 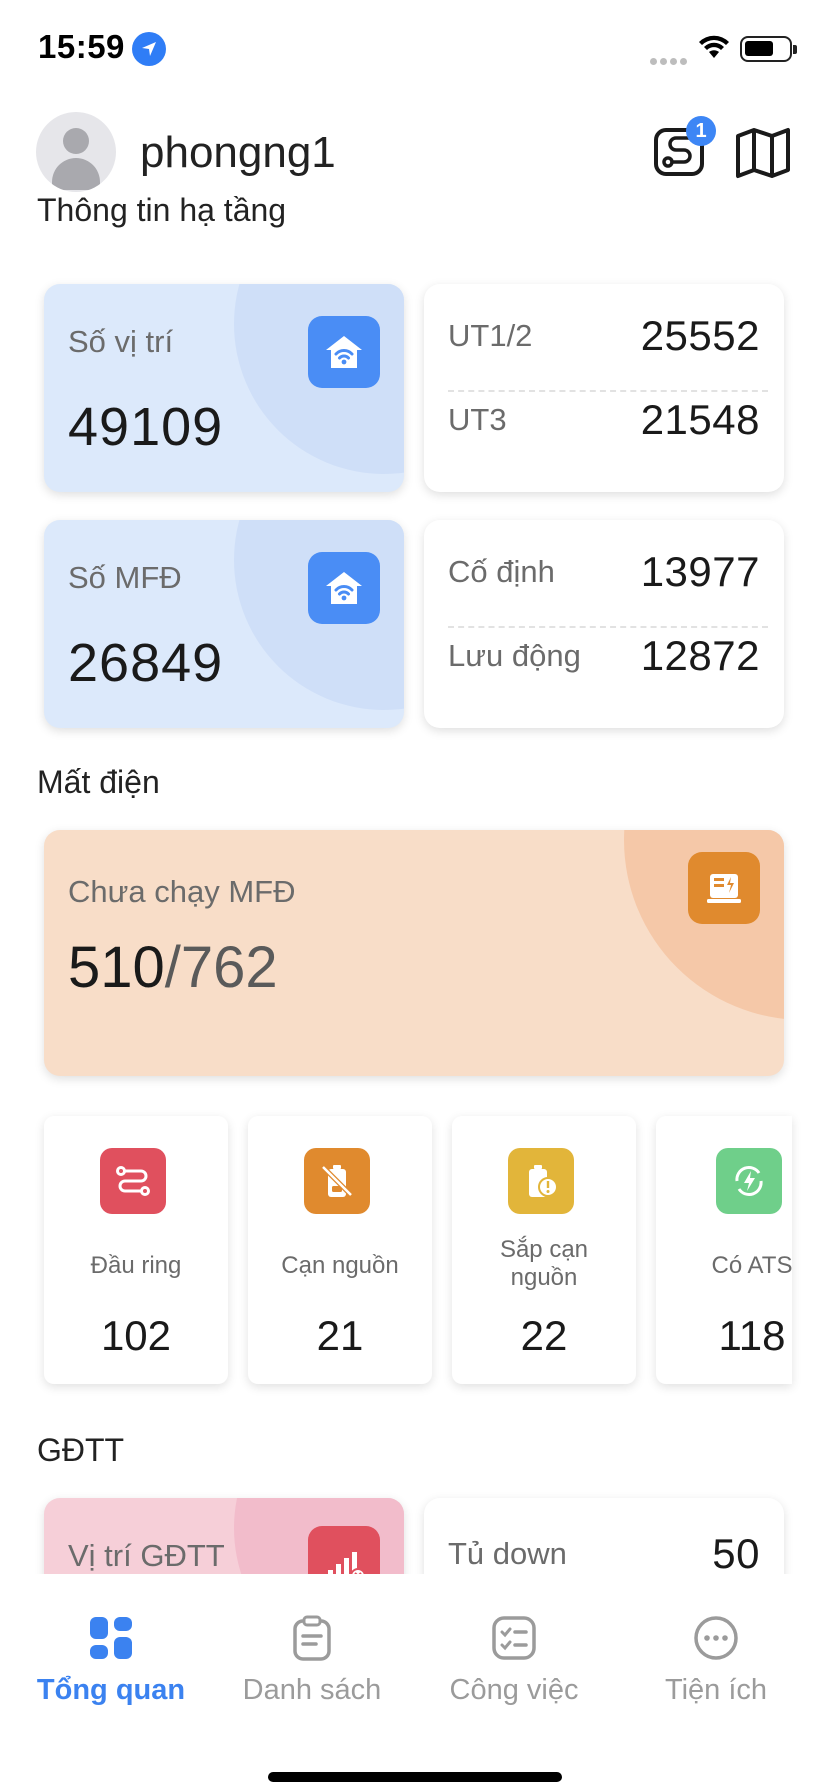 What do you see at coordinates (146, 663) in the screenshot?
I see `generators-value: 26849` at bounding box center [146, 663].